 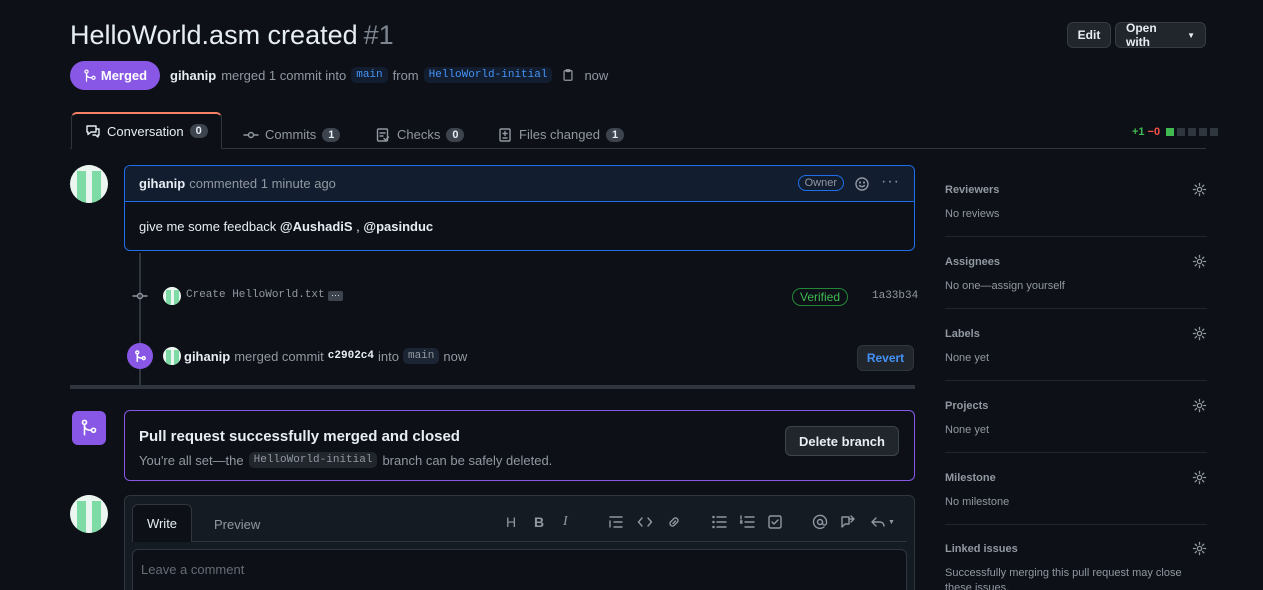 What do you see at coordinates (237, 524) in the screenshot?
I see `tab-preview: Preview` at bounding box center [237, 524].